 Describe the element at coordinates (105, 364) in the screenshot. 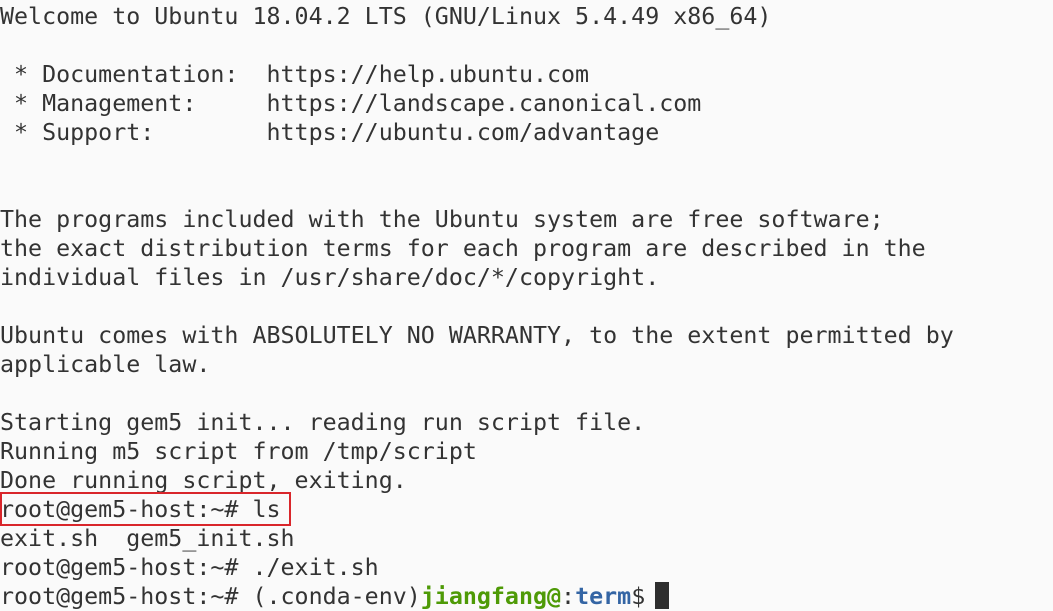

I see `terminal-line-warranty-2: applicable law.` at that location.